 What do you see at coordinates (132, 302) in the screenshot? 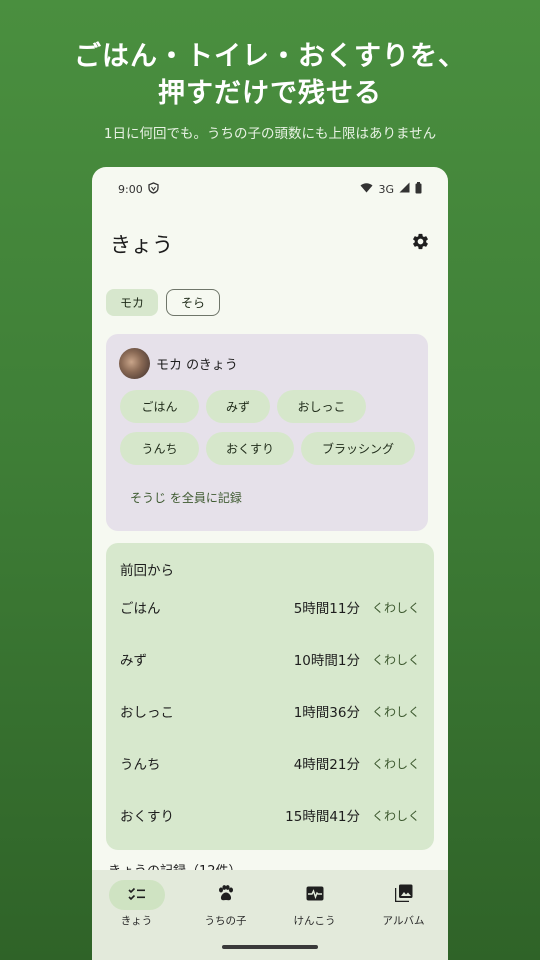
I see `pet-chip-moka: モカ` at bounding box center [132, 302].